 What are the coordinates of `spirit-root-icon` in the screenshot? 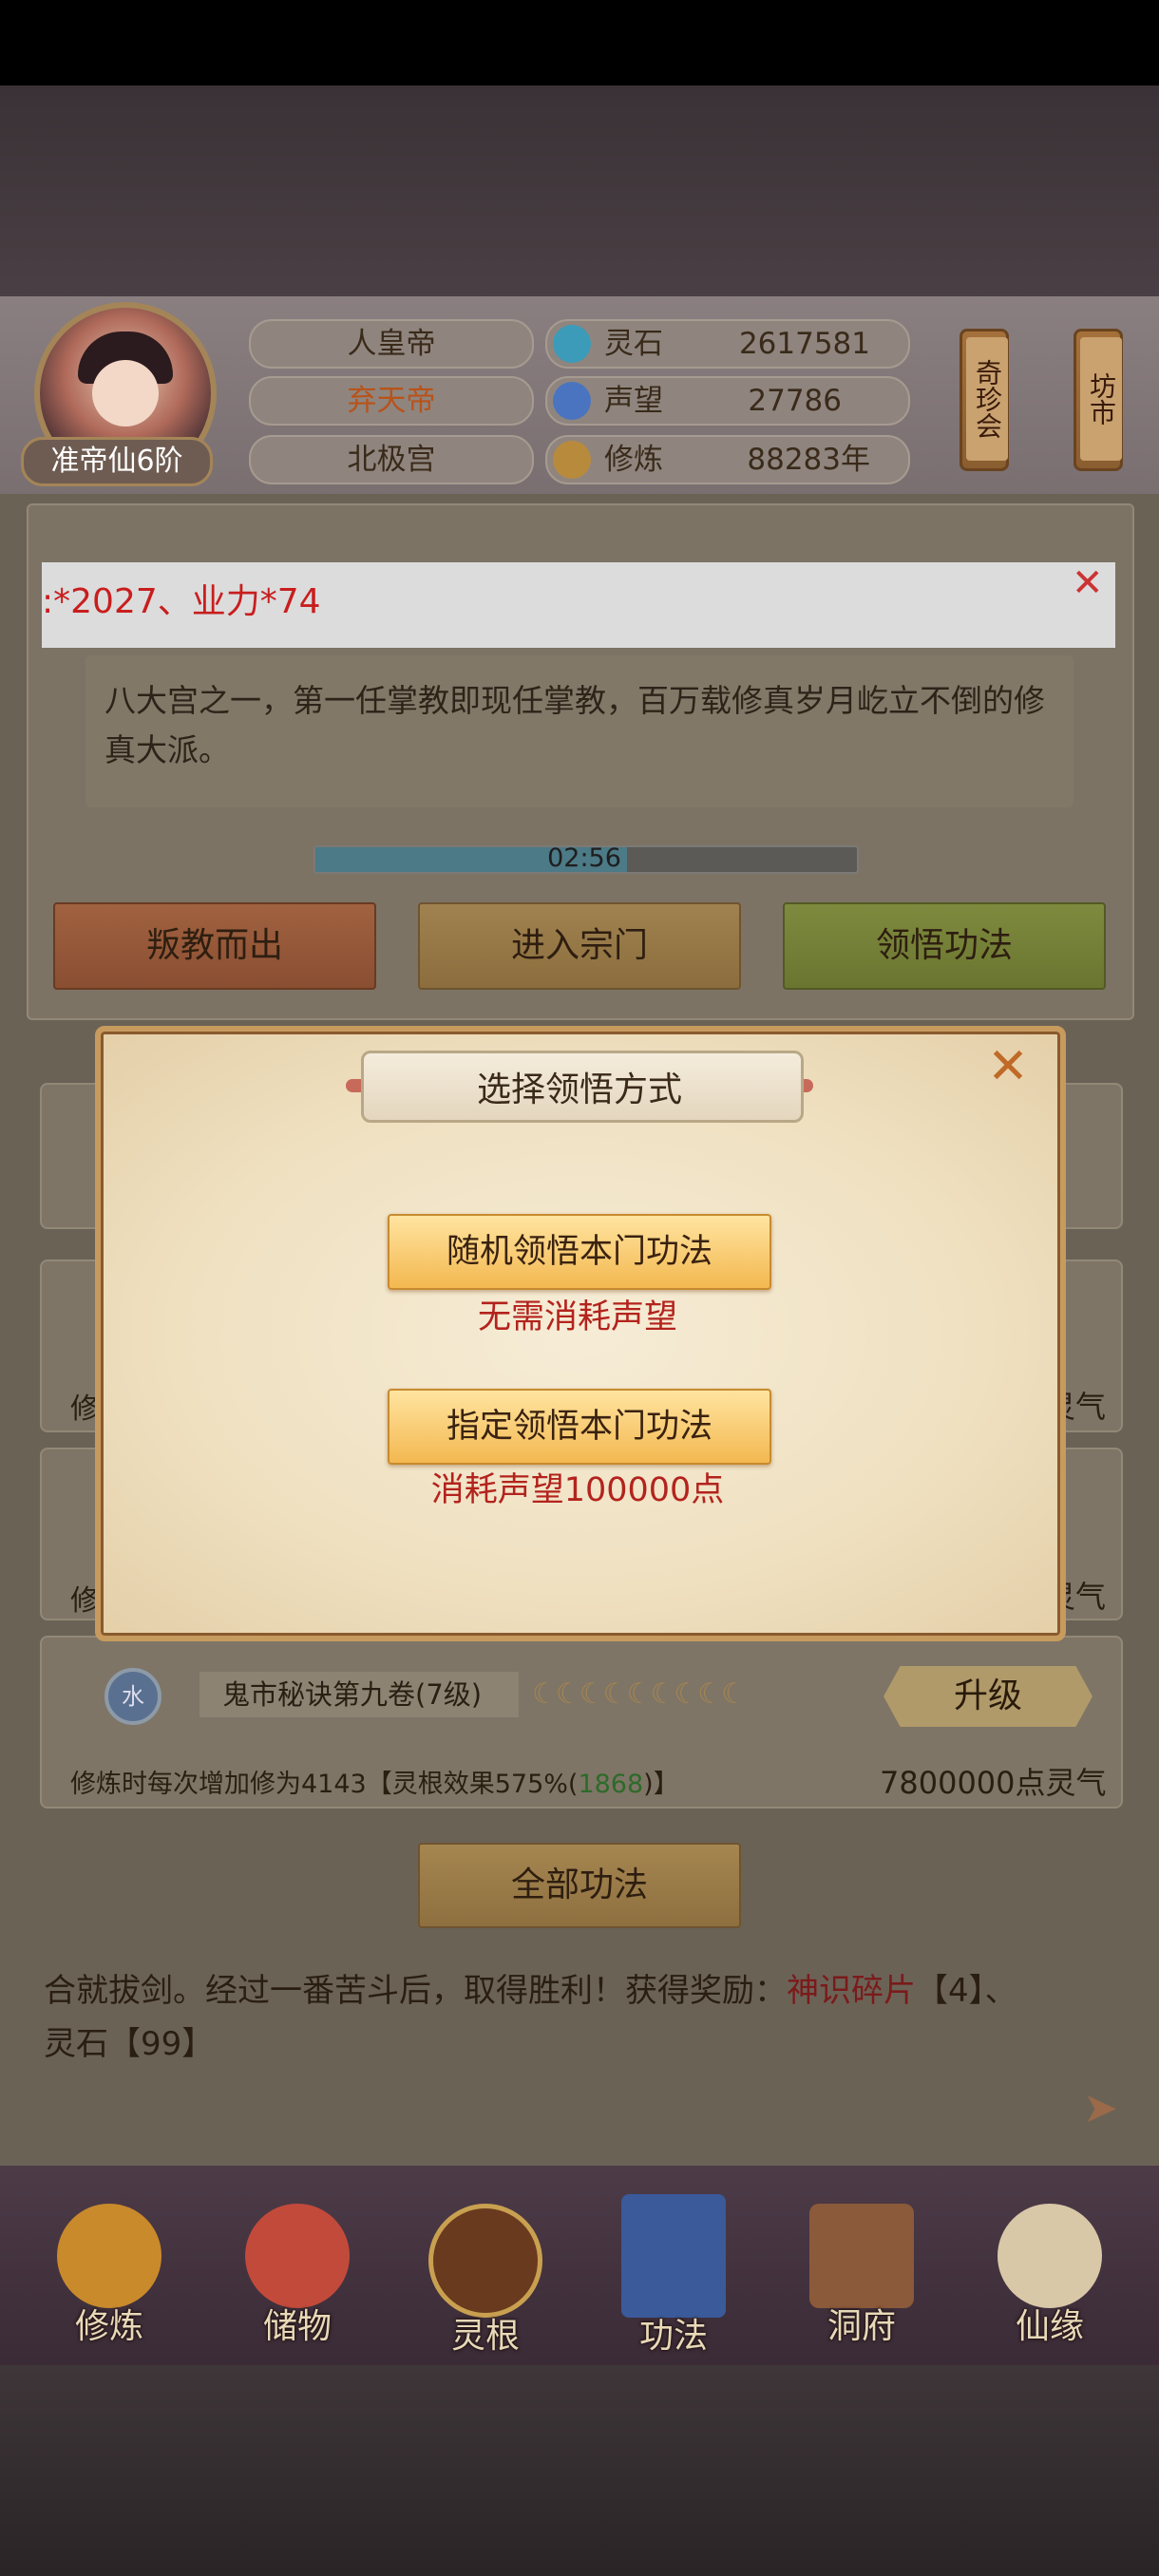 It's located at (485, 2261).